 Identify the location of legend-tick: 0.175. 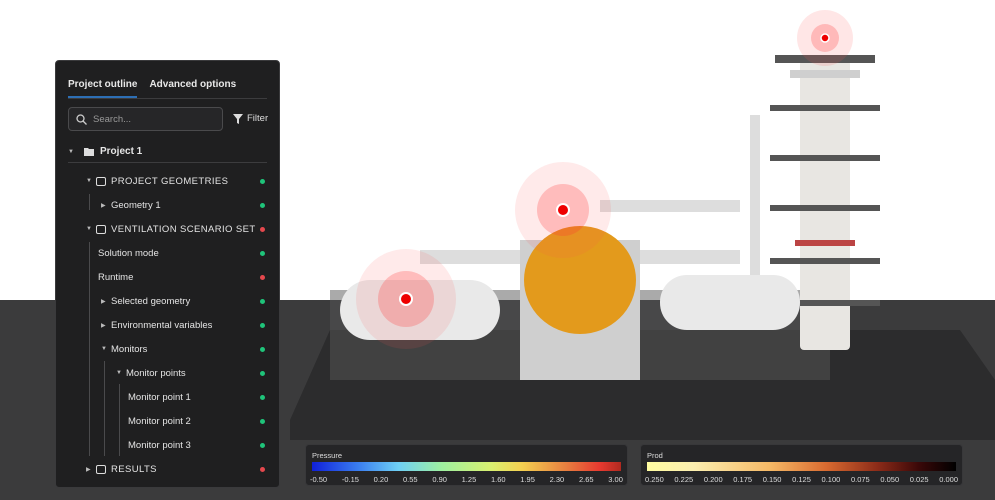
(743, 479).